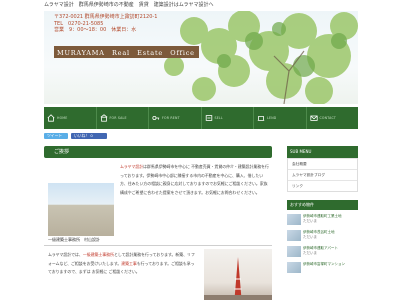 The image size is (400, 300). What do you see at coordinates (232, 192) in the screenshot?
I see `greeting-contact: お気軽にお問合わせください。` at bounding box center [232, 192].